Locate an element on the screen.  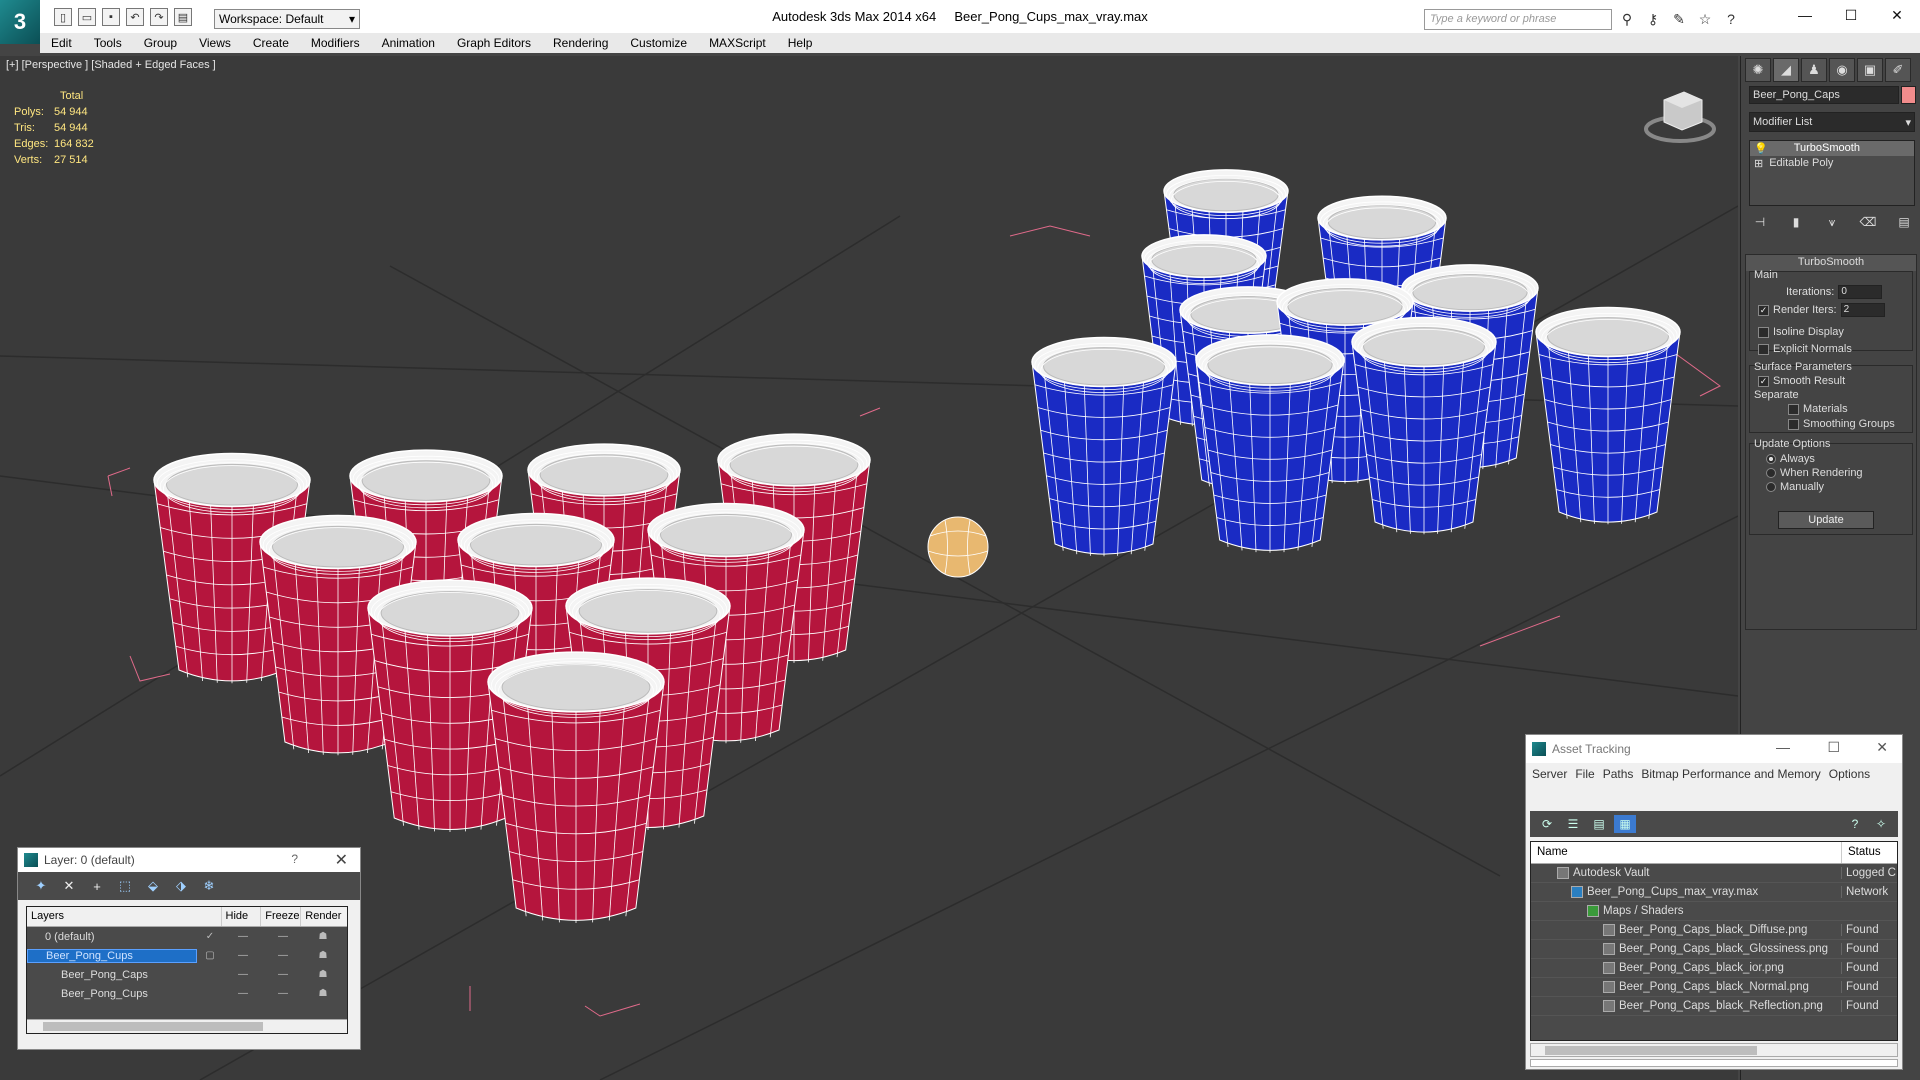
menu-help: Help is located at coordinates (800, 43).